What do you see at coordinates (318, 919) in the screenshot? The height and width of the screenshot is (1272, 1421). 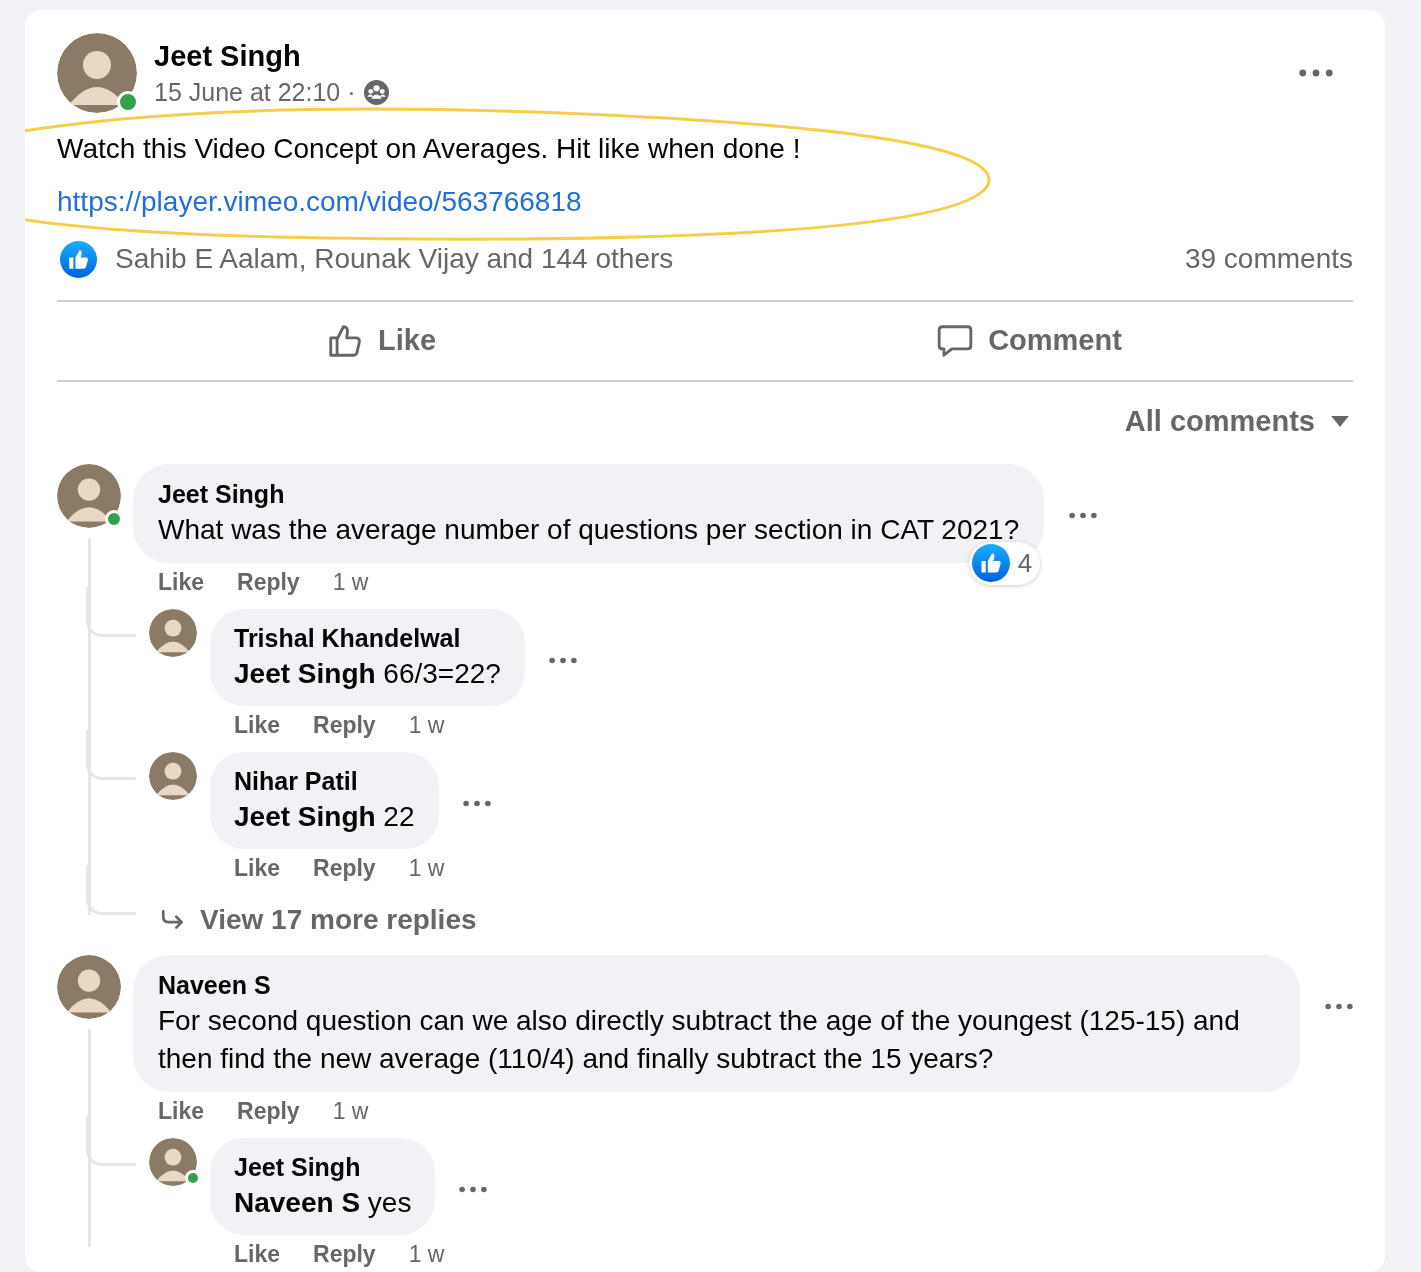 I see `view-more-replies-link: View 17 more replies` at bounding box center [318, 919].